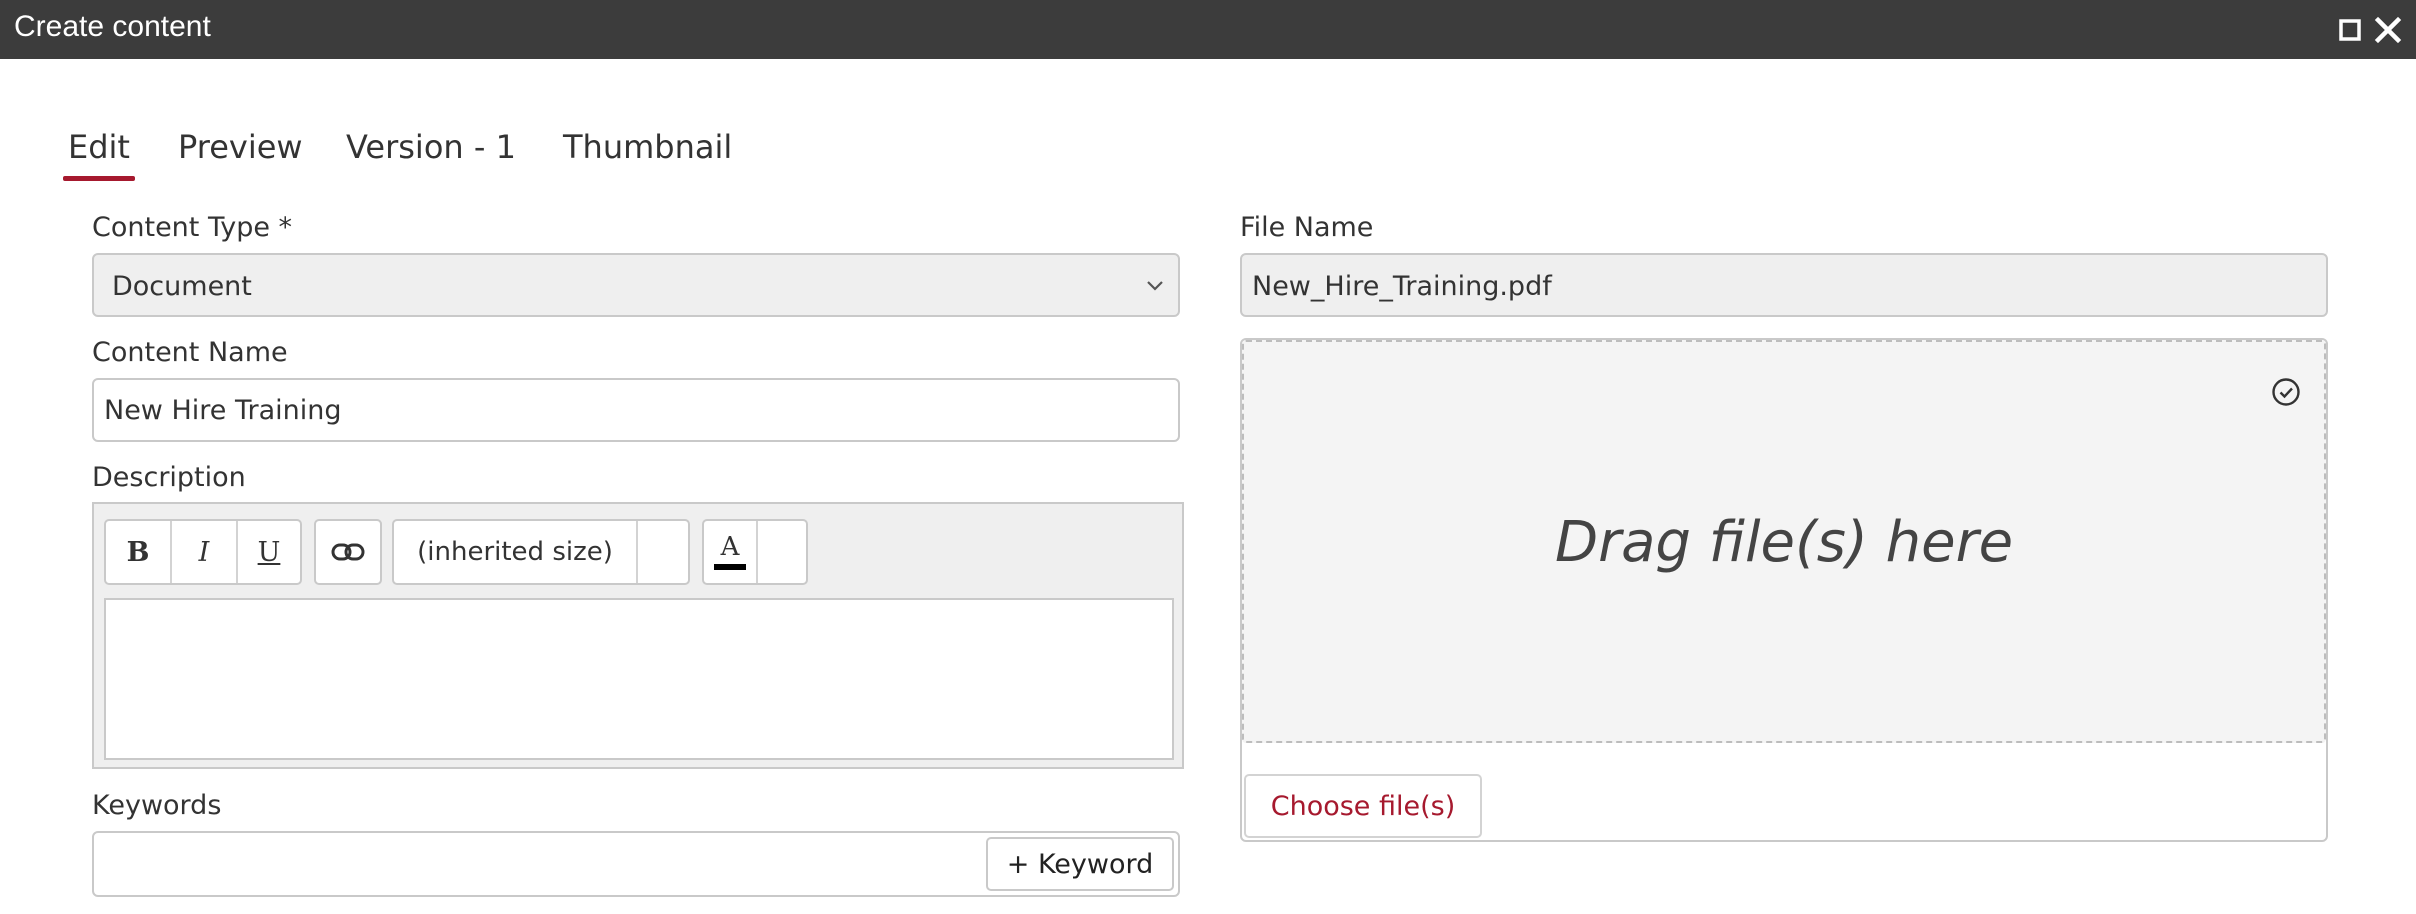  I want to click on chevron-down-icon, so click(1155, 286).